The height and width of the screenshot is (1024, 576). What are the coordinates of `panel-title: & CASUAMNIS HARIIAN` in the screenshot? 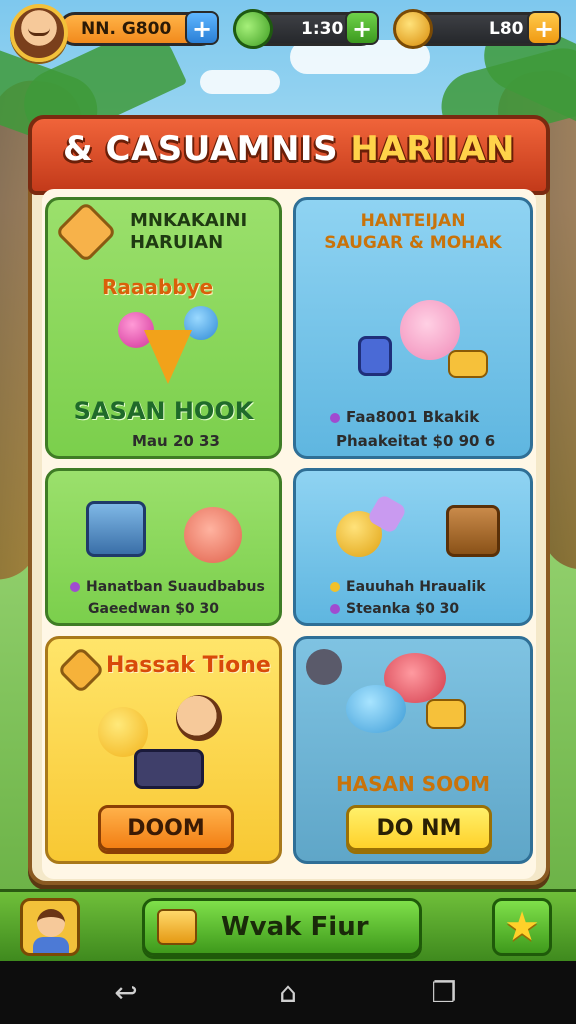 It's located at (289, 149).